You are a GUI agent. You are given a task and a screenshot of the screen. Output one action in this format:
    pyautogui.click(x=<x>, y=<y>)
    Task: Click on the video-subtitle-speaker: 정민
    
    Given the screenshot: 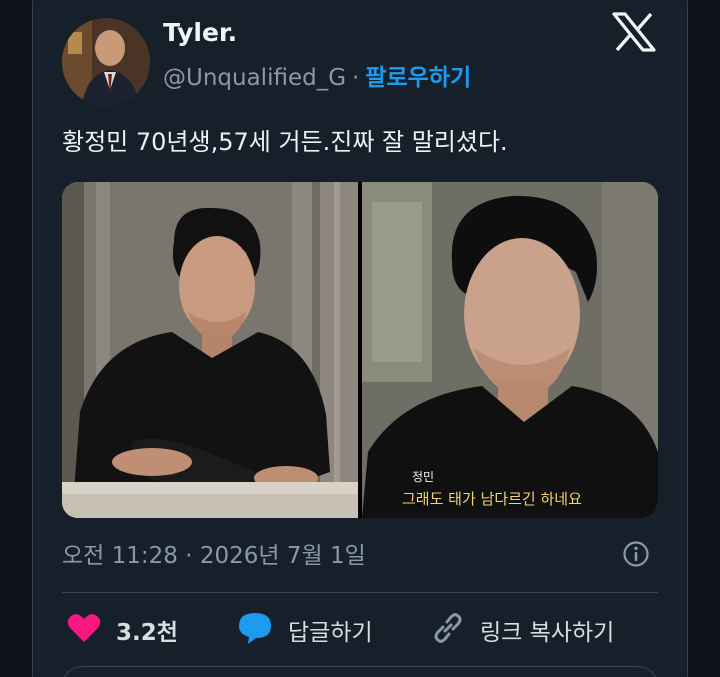 What is the action you would take?
    pyautogui.click(x=423, y=477)
    